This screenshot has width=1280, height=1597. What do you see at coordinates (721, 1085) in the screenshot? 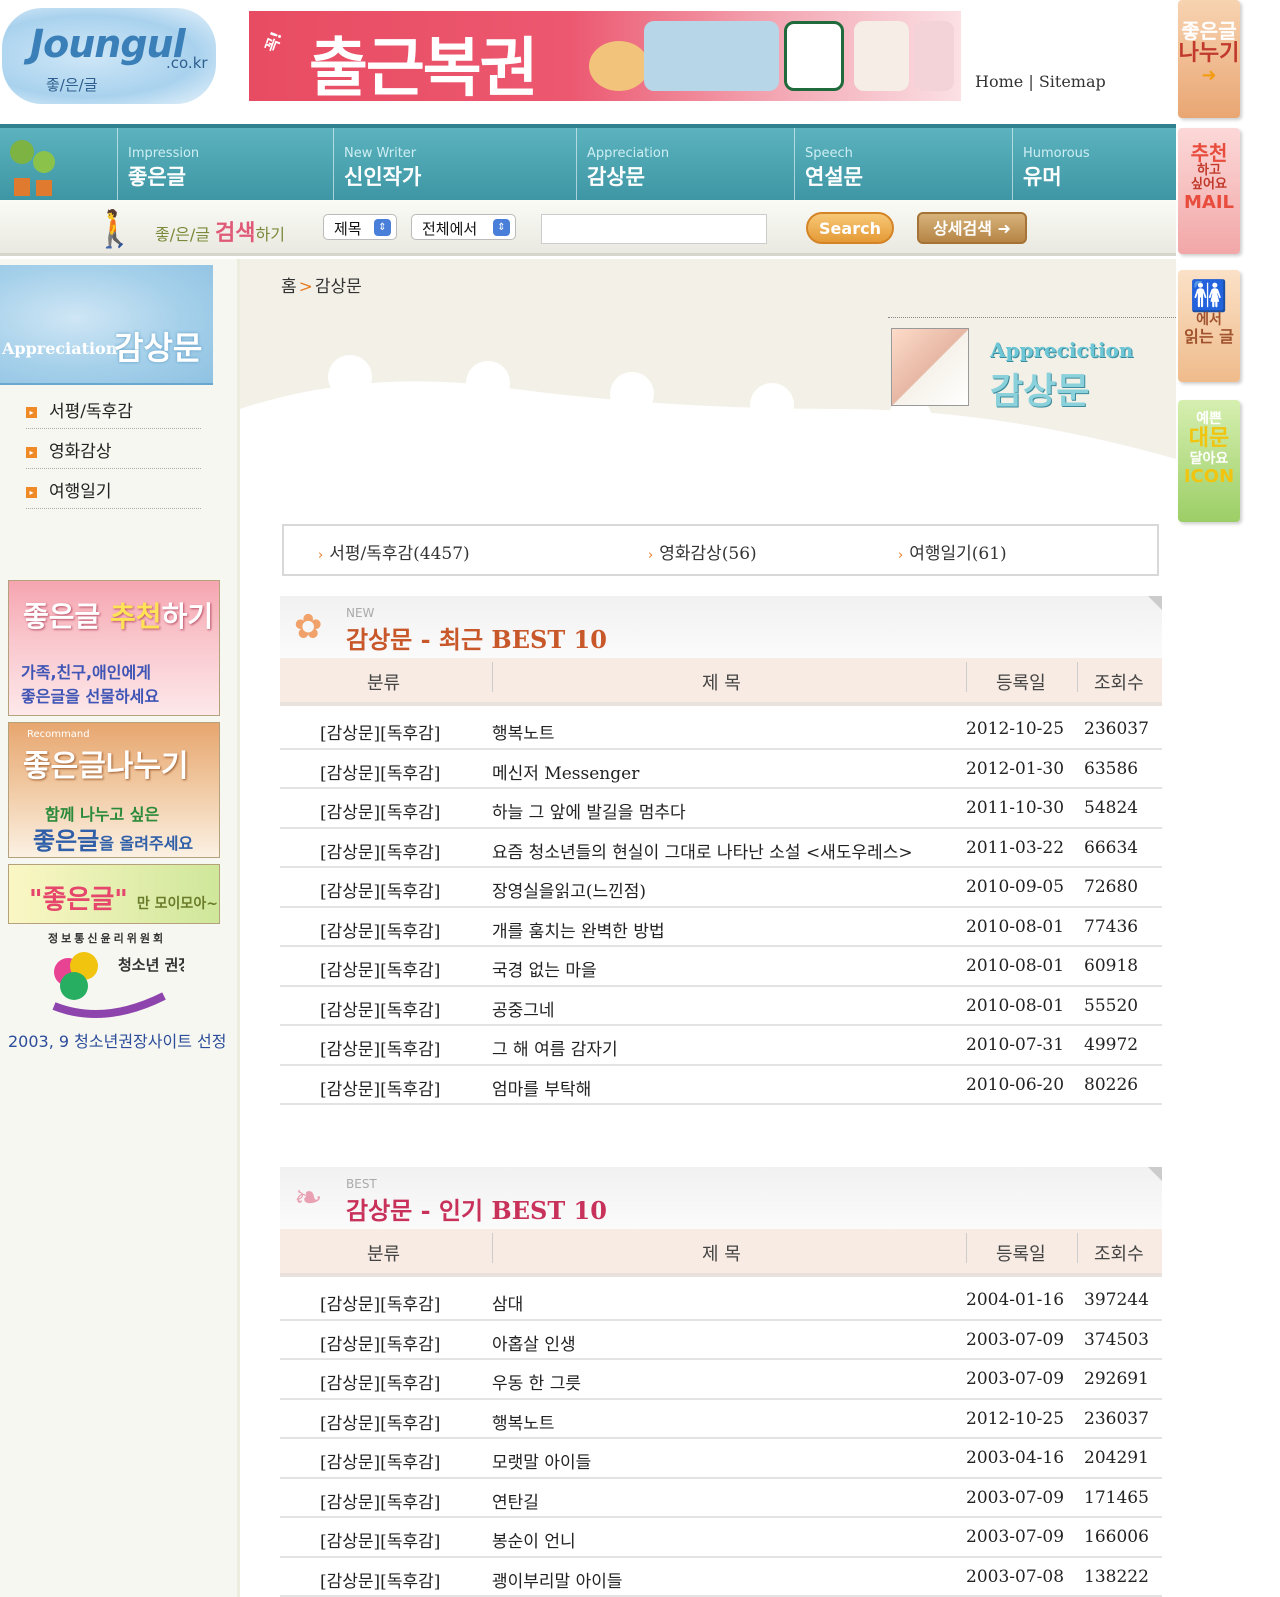
I see `table-row: [감상문][독후감] 엄마를 부탁해 2010-06-20 80226` at bounding box center [721, 1085].